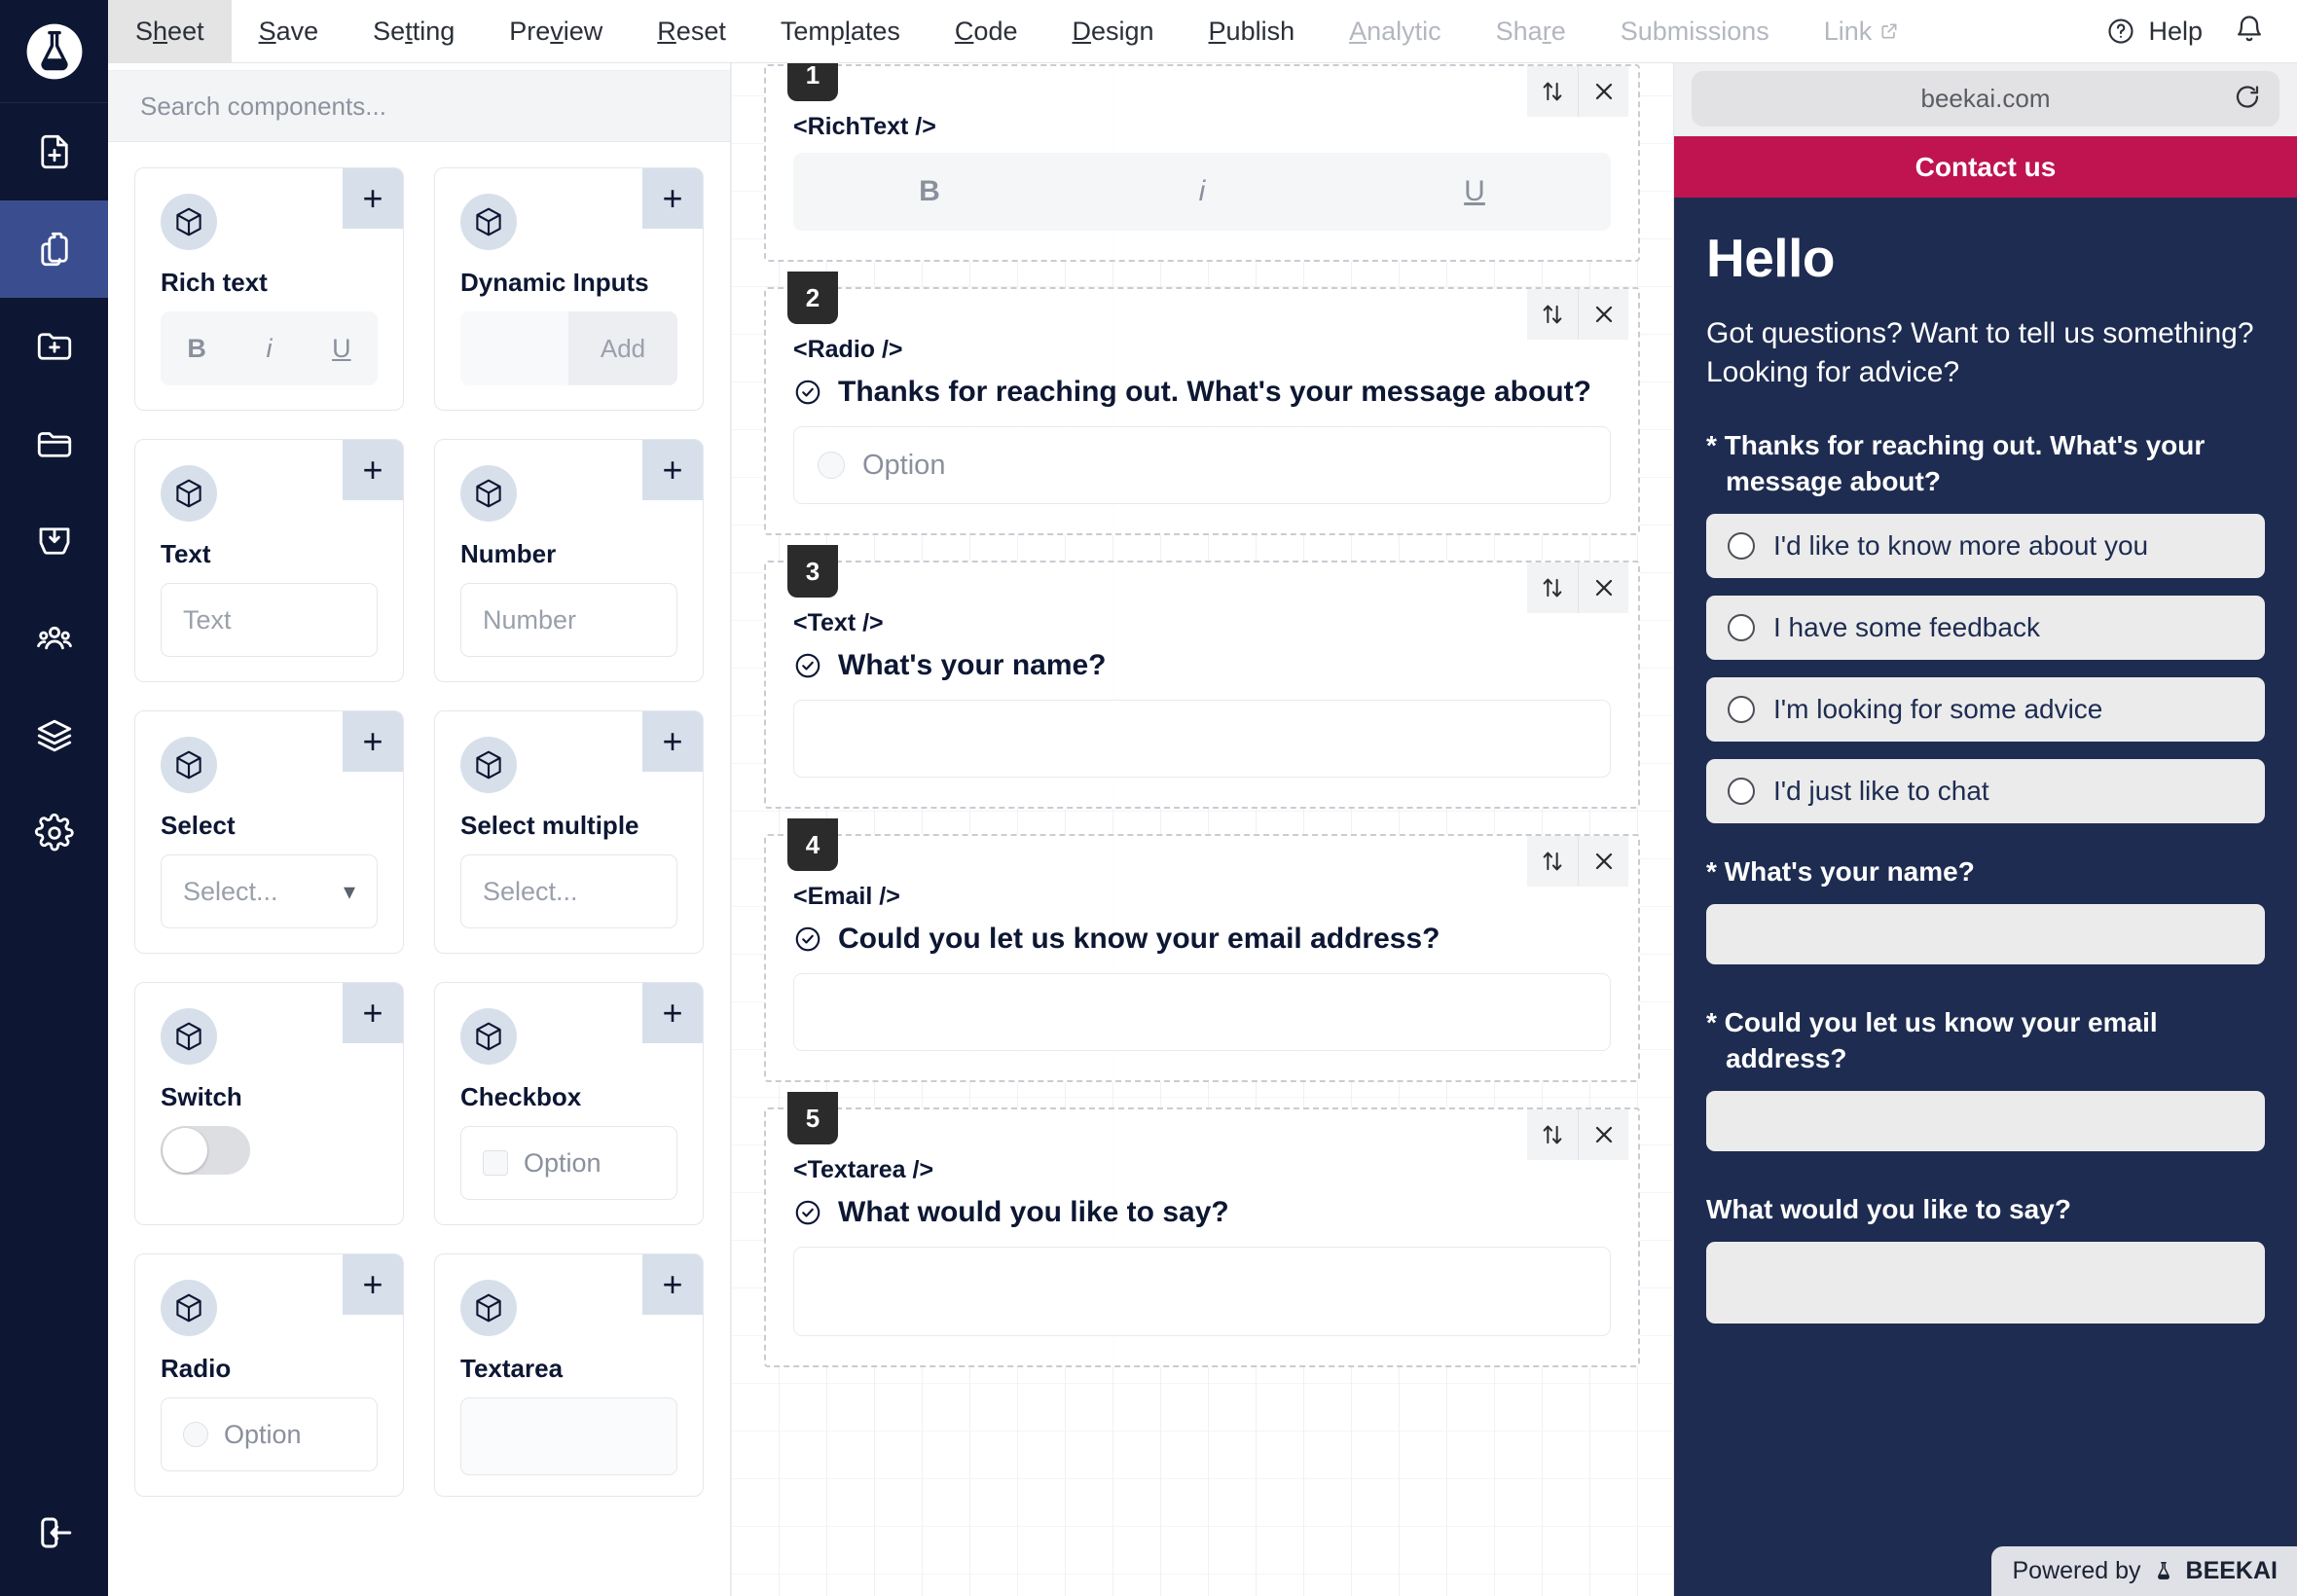 Image resolution: width=2297 pixels, height=1596 pixels. What do you see at coordinates (1112, 32) in the screenshot?
I see `menu-item-design: Design` at bounding box center [1112, 32].